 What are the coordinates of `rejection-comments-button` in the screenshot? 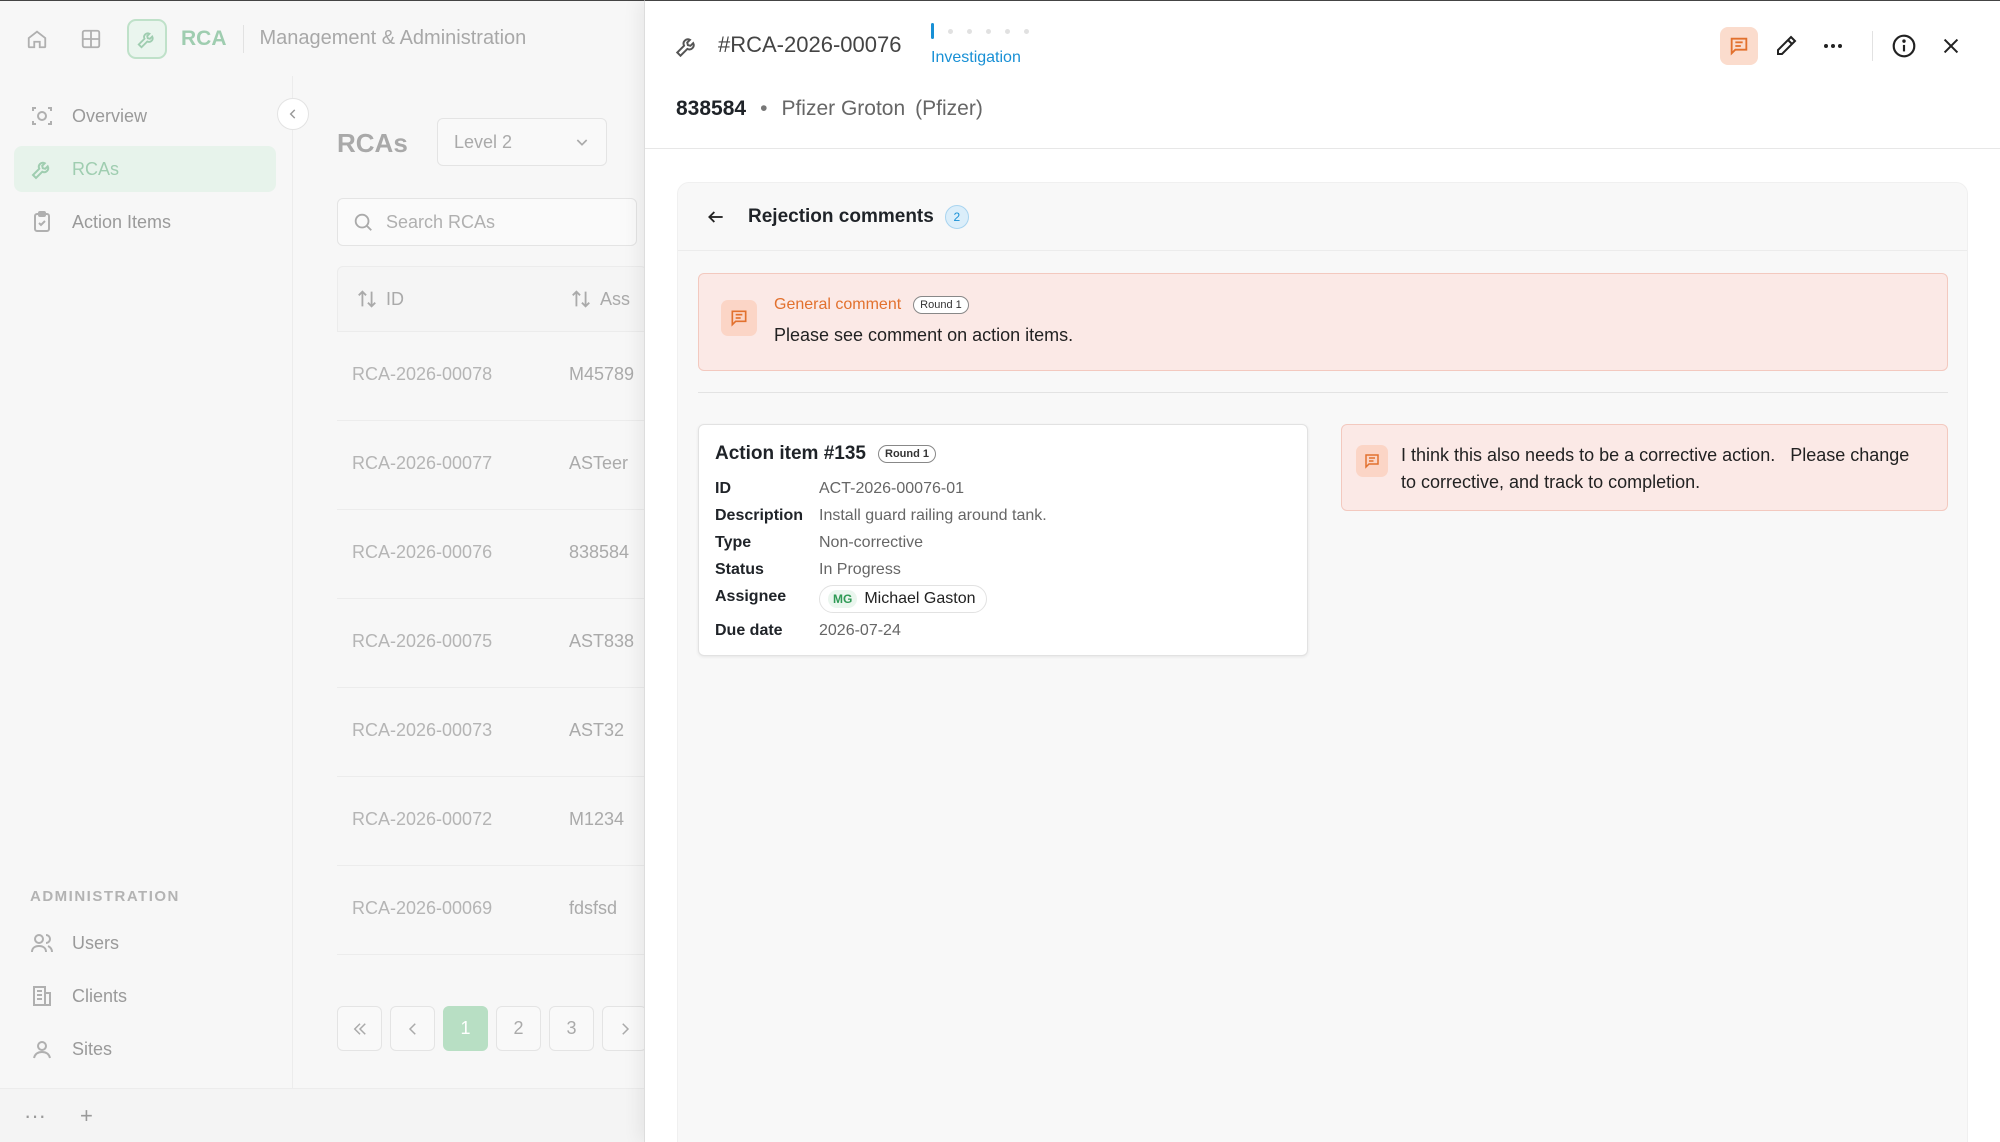 It's located at (1739, 46).